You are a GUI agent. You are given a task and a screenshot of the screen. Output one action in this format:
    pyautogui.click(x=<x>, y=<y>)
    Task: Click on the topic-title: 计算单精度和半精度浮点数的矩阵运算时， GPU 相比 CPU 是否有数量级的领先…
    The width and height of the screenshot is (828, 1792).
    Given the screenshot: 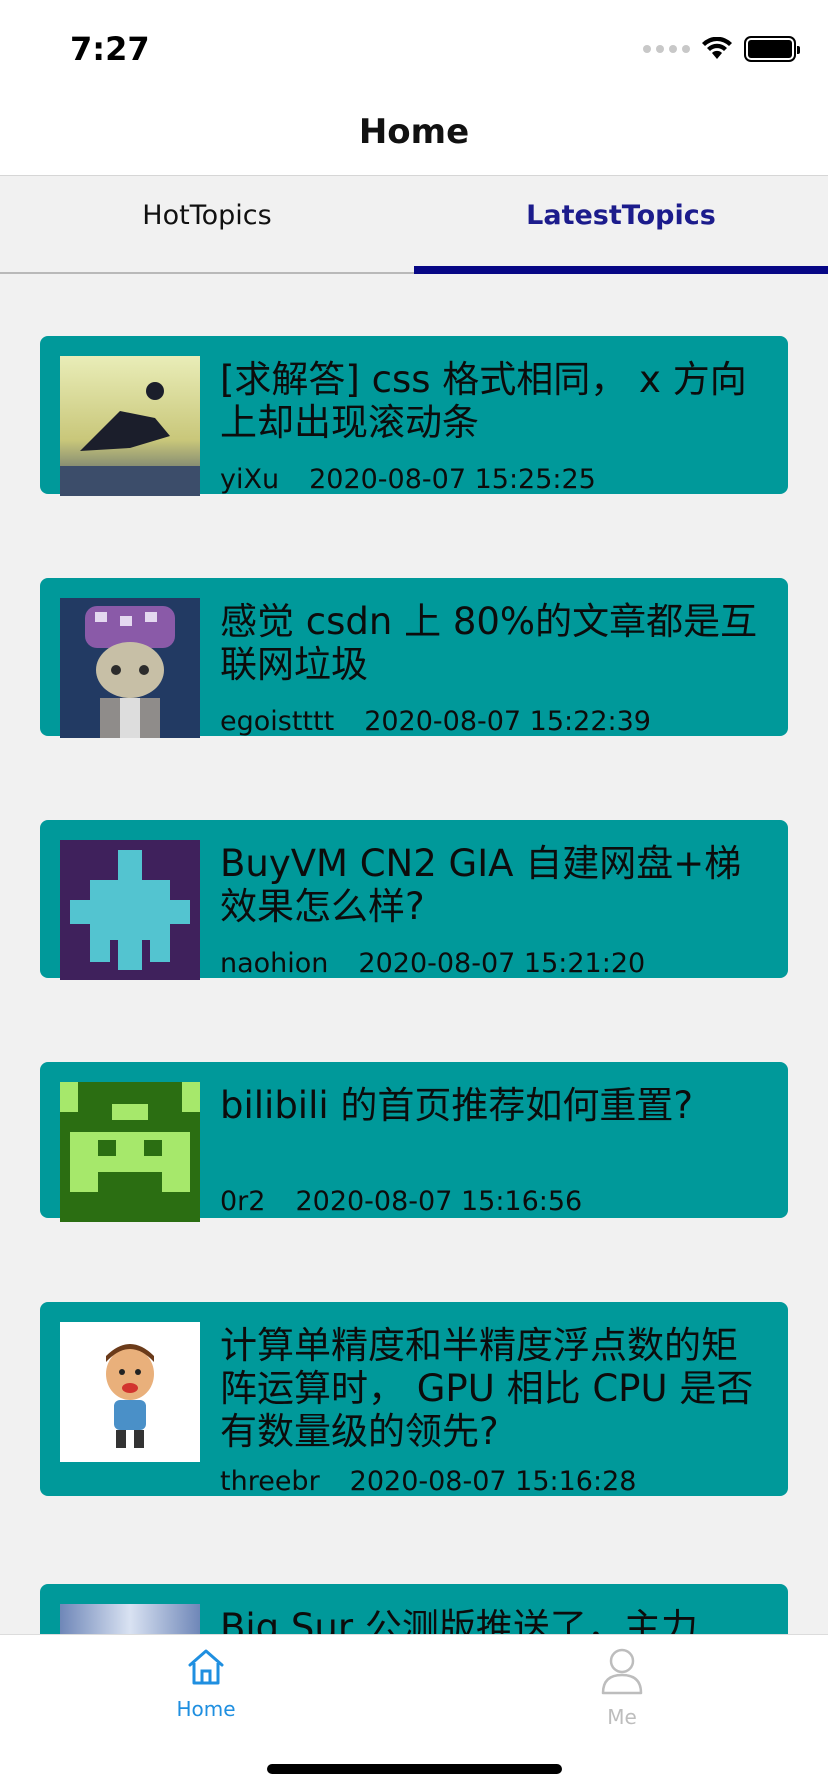 What is the action you would take?
    pyautogui.click(x=487, y=1388)
    